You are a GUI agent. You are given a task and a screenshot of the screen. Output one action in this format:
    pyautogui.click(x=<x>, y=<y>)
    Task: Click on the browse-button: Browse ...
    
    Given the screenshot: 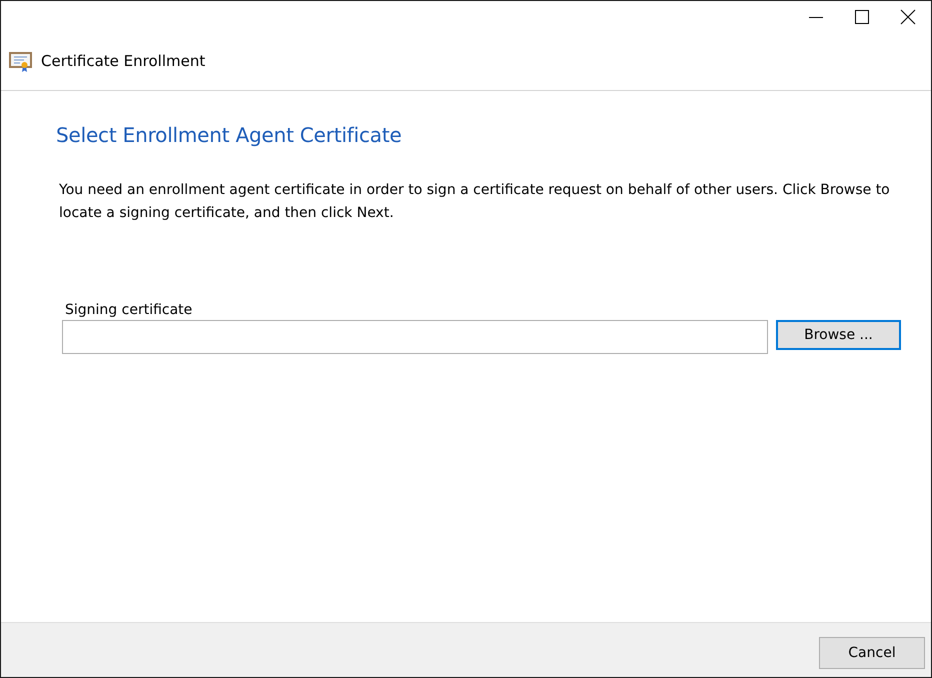 What is the action you would take?
    pyautogui.click(x=838, y=335)
    